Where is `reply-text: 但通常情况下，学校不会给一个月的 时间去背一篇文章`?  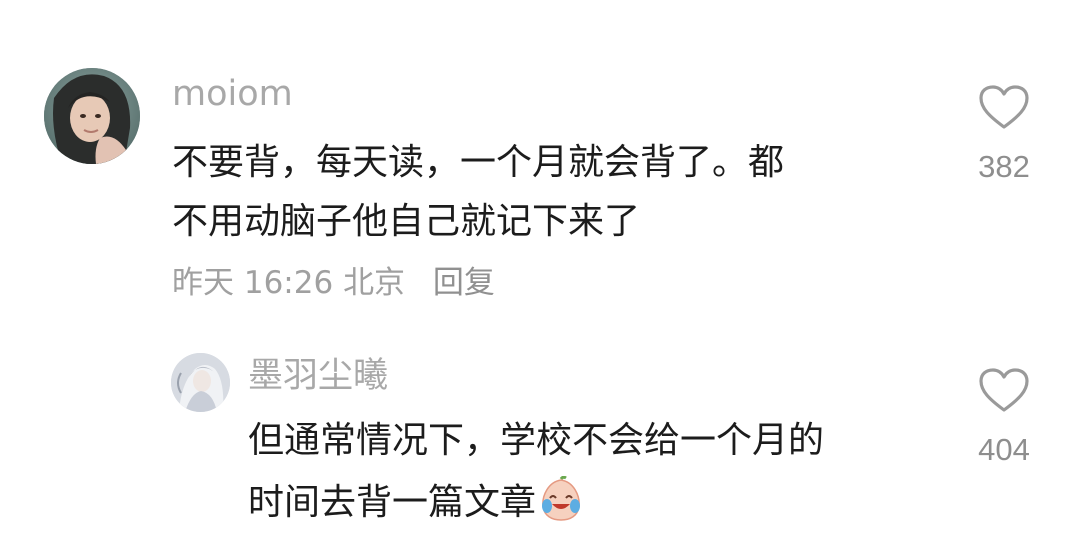
reply-text: 但通常情况下，学校不会给一个月的 时间去背一篇文章 is located at coordinates (536, 472).